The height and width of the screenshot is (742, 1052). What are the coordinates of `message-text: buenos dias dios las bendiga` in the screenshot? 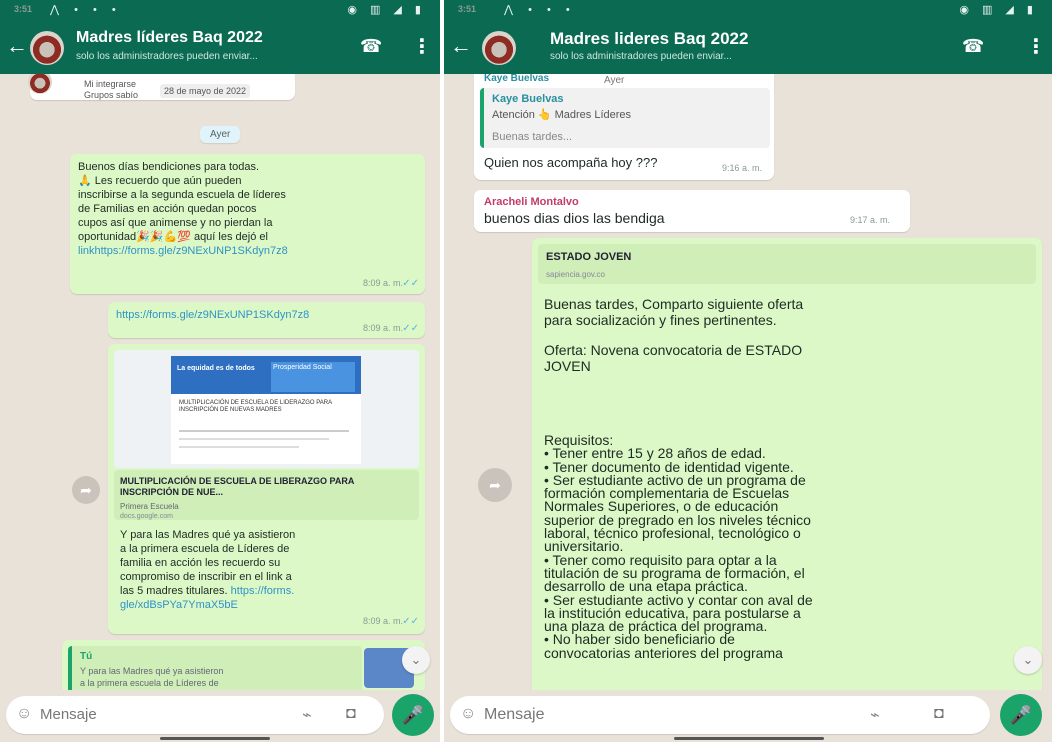 It's located at (574, 218).